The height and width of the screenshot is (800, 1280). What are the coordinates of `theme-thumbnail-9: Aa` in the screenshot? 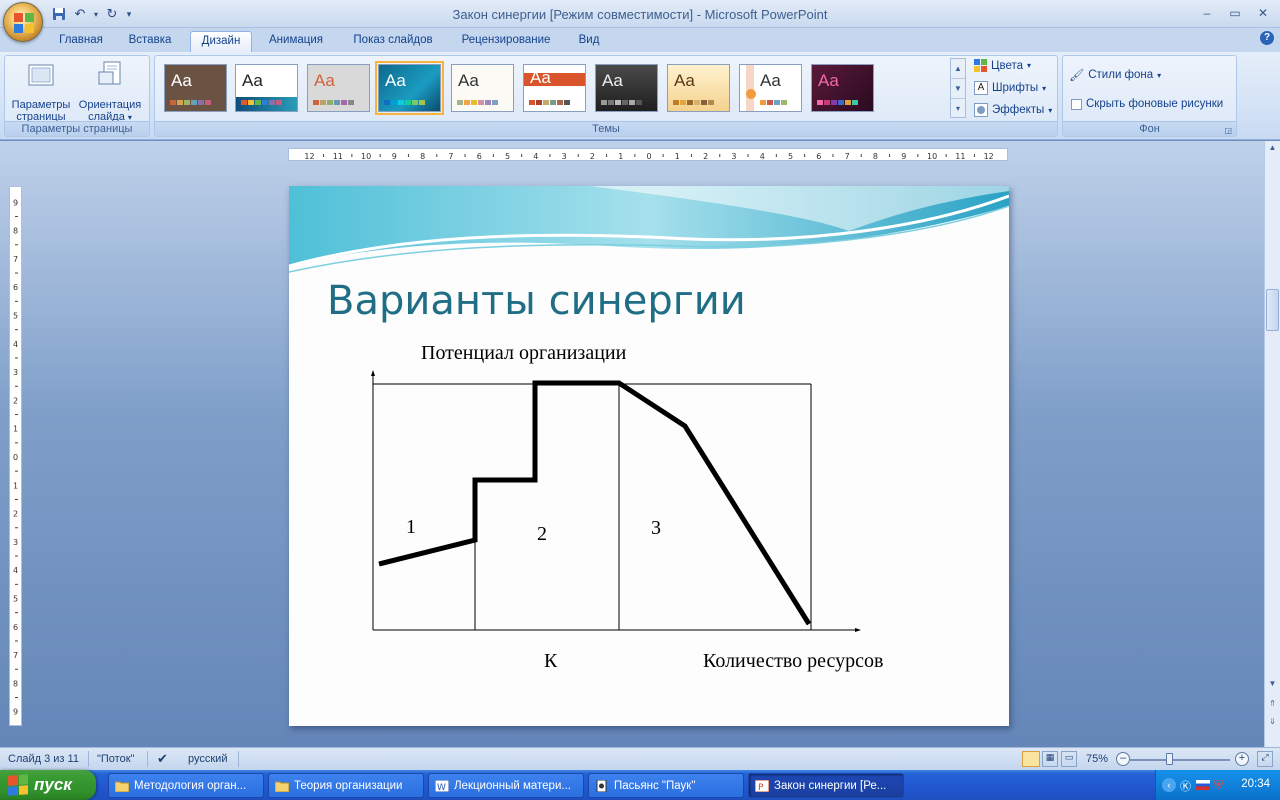 It's located at (770, 88).